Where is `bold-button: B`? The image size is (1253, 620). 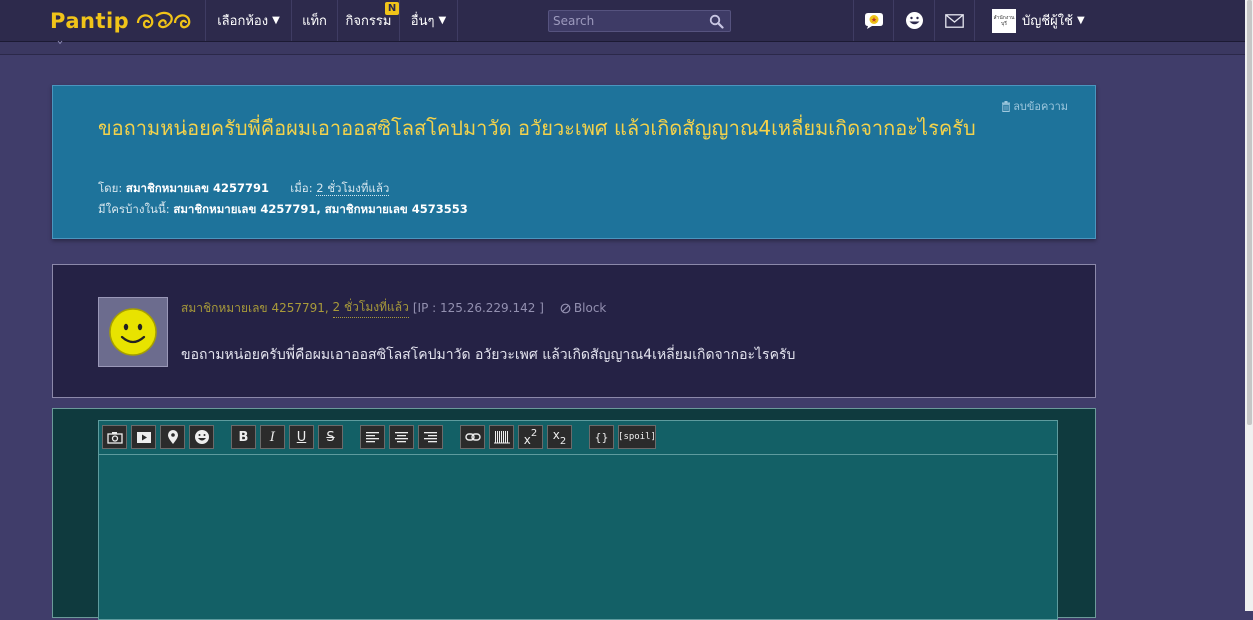 bold-button: B is located at coordinates (243, 437).